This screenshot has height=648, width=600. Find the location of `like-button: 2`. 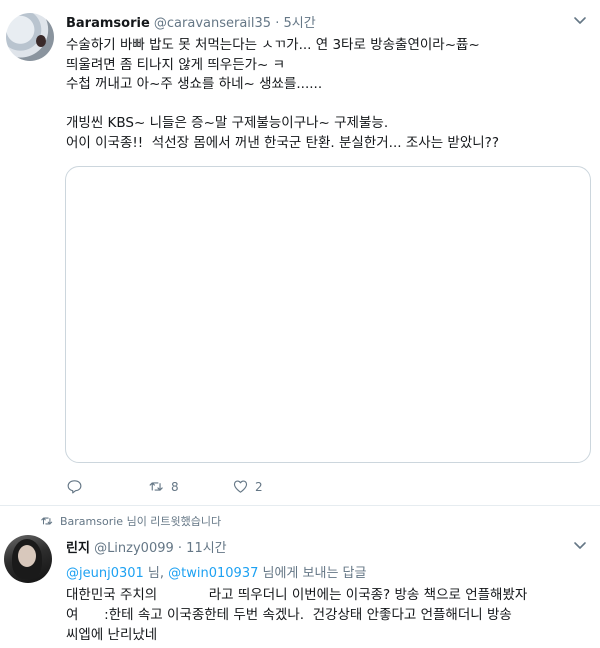

like-button: 2 is located at coordinates (247, 486).